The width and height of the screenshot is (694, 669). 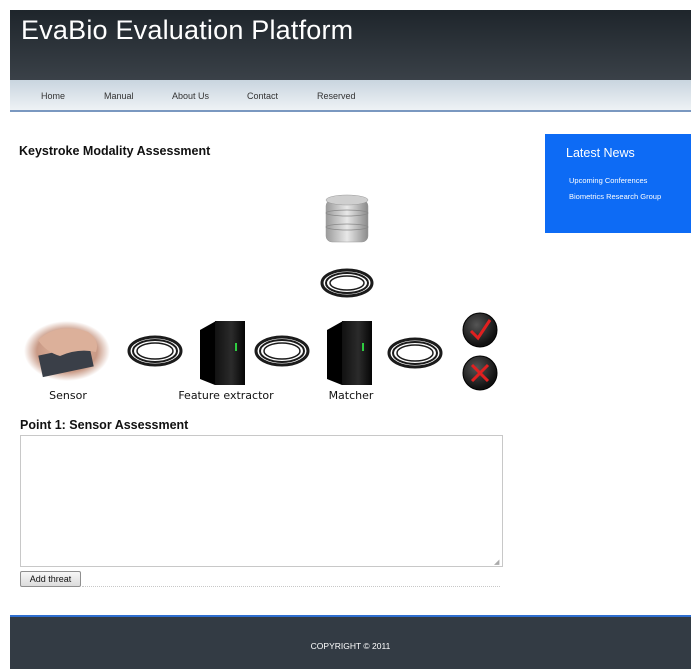 I want to click on main-nav: Home Manual About Us Contact Reserved, so click(x=350, y=96).